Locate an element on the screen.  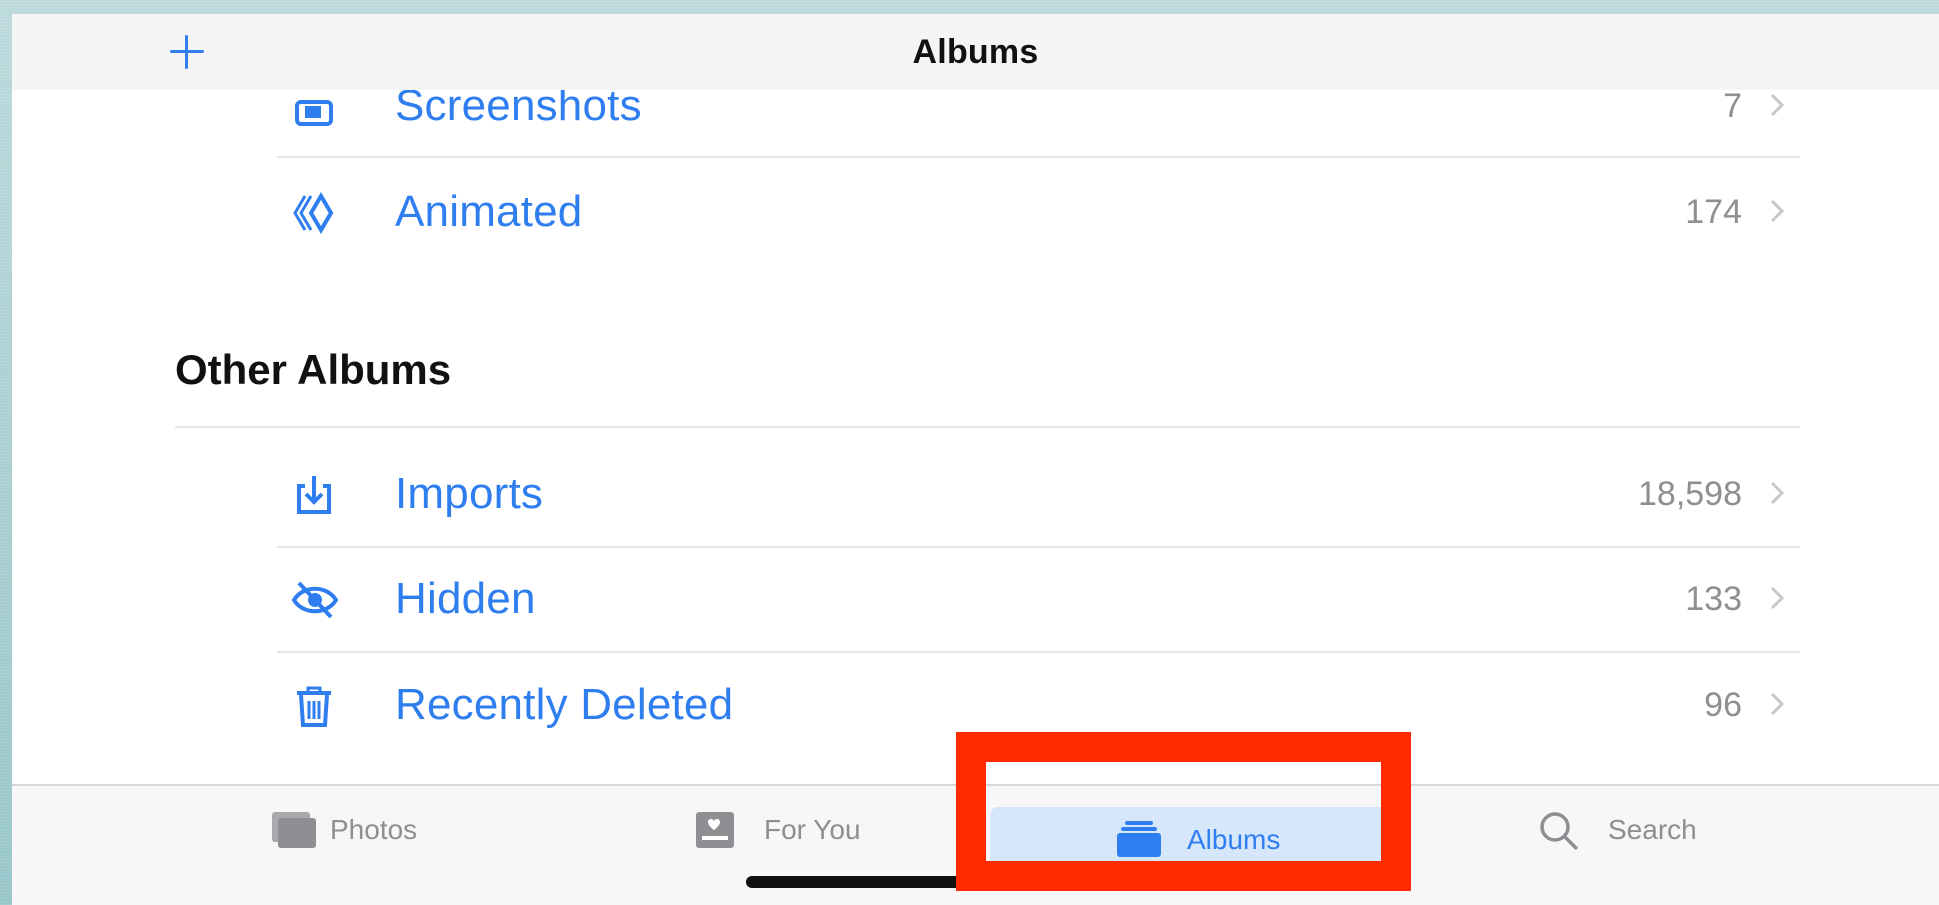
tab-search: Search is located at coordinates (1638, 832).